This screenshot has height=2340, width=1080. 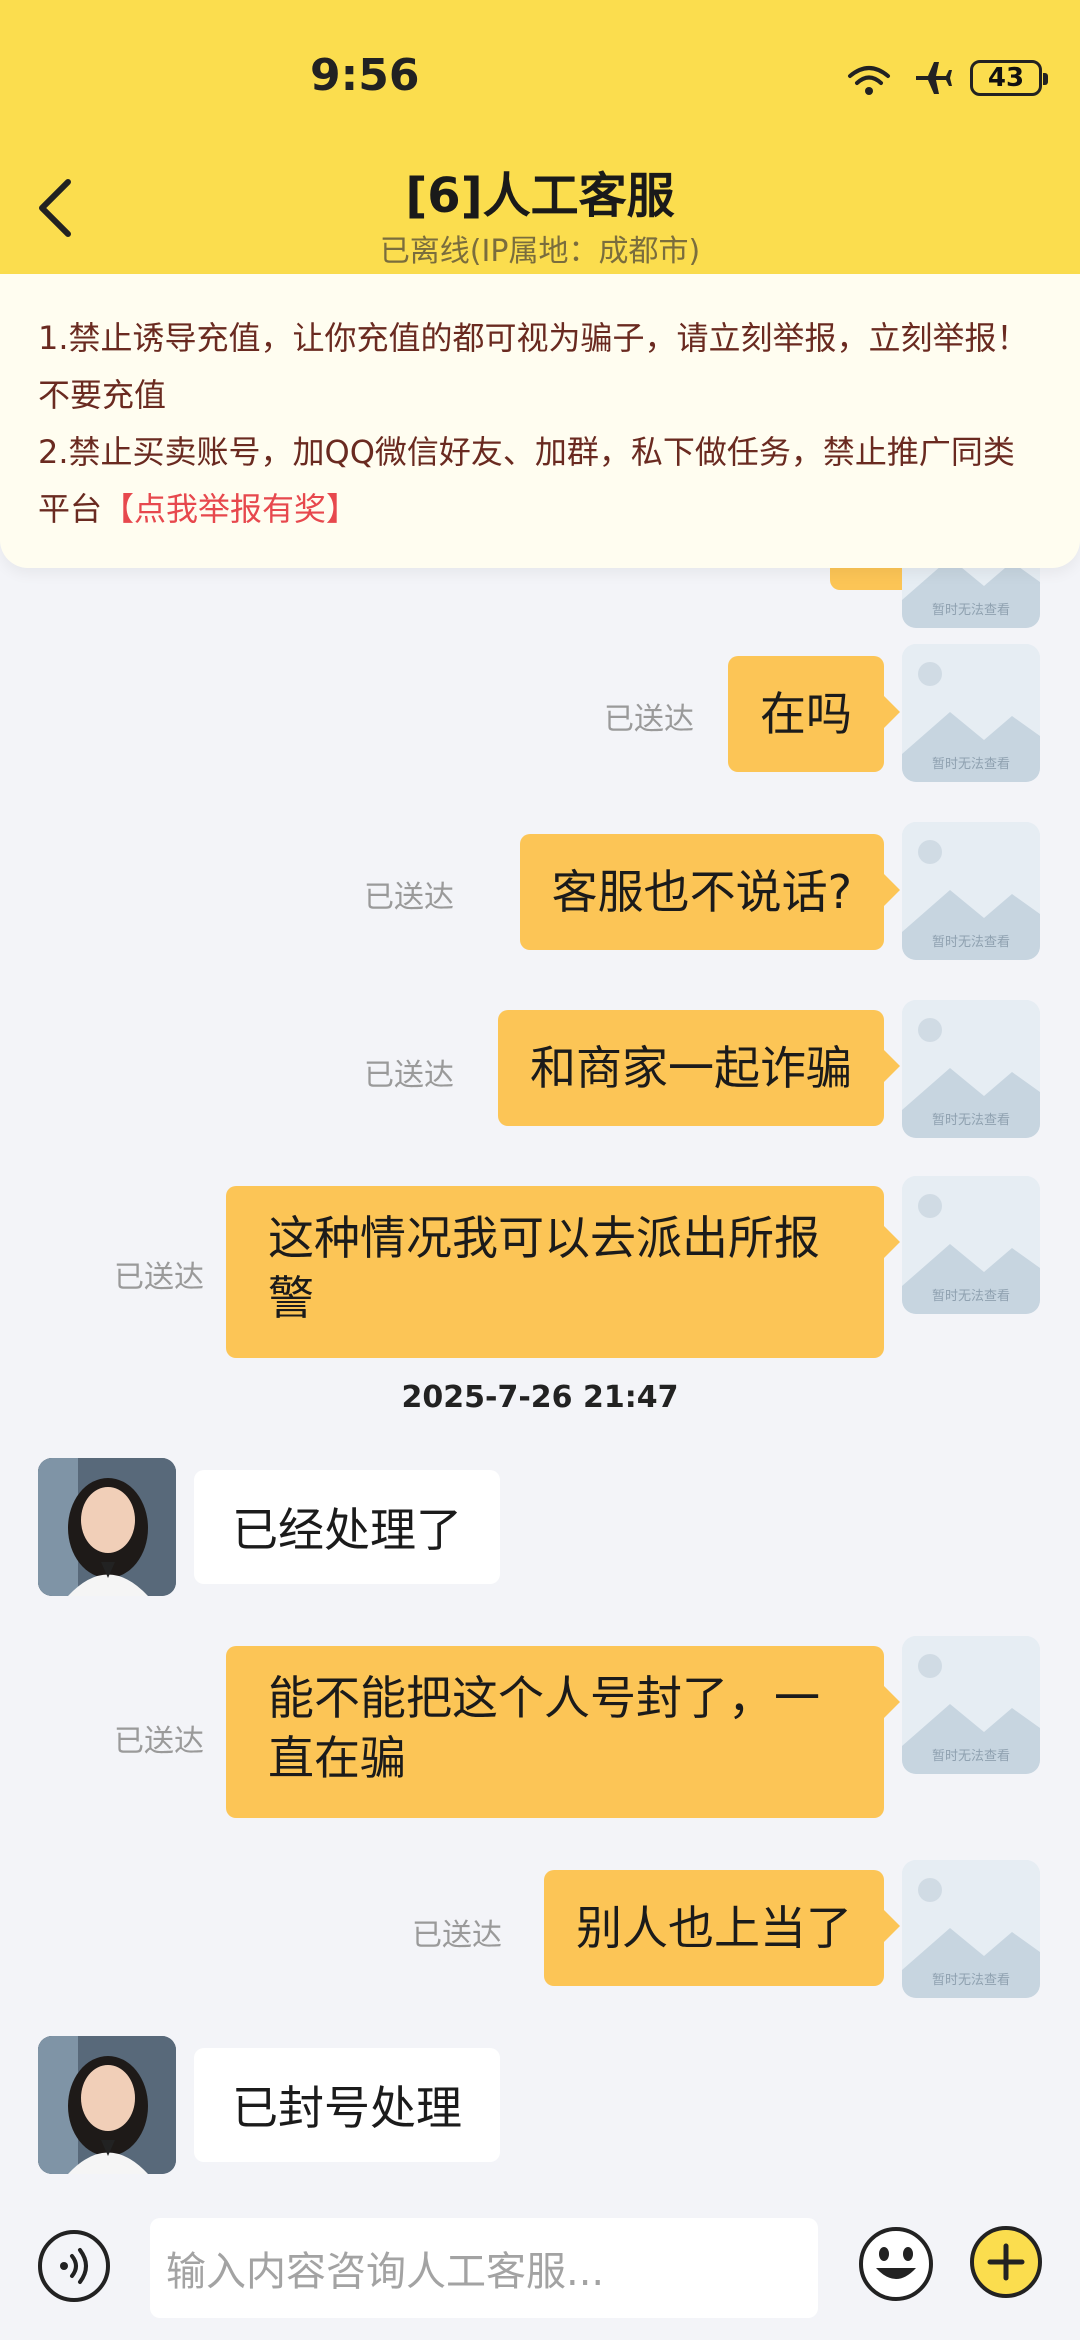 What do you see at coordinates (74, 2266) in the screenshot?
I see `voice-icon` at bounding box center [74, 2266].